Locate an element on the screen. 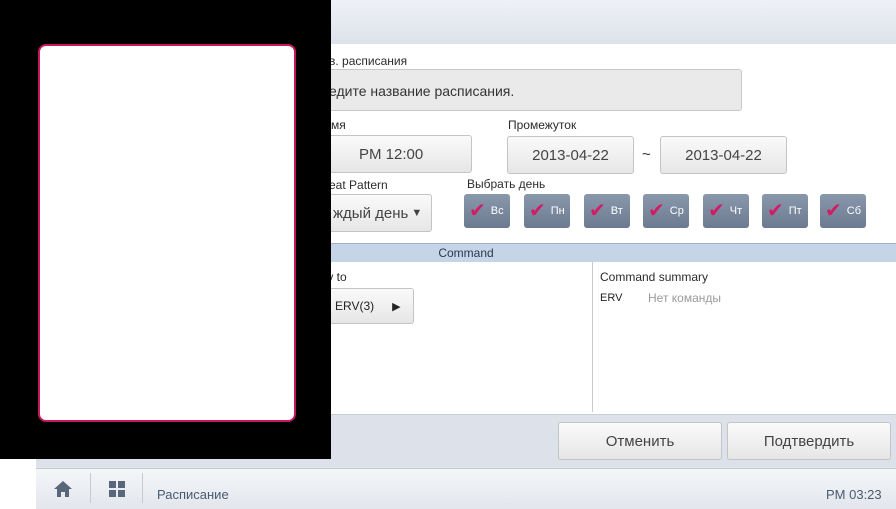 Image resolution: width=896 pixels, height=509 pixels. day-toggle-fri: ✔ Пт is located at coordinates (785, 211).